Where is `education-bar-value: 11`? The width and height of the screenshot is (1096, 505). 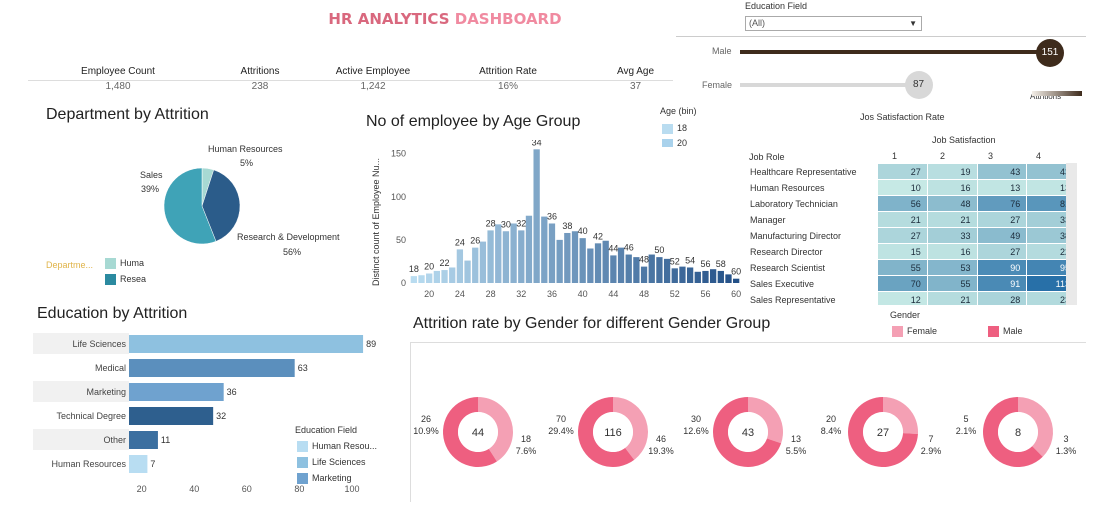
education-bar-value: 11 is located at coordinates (165, 440).